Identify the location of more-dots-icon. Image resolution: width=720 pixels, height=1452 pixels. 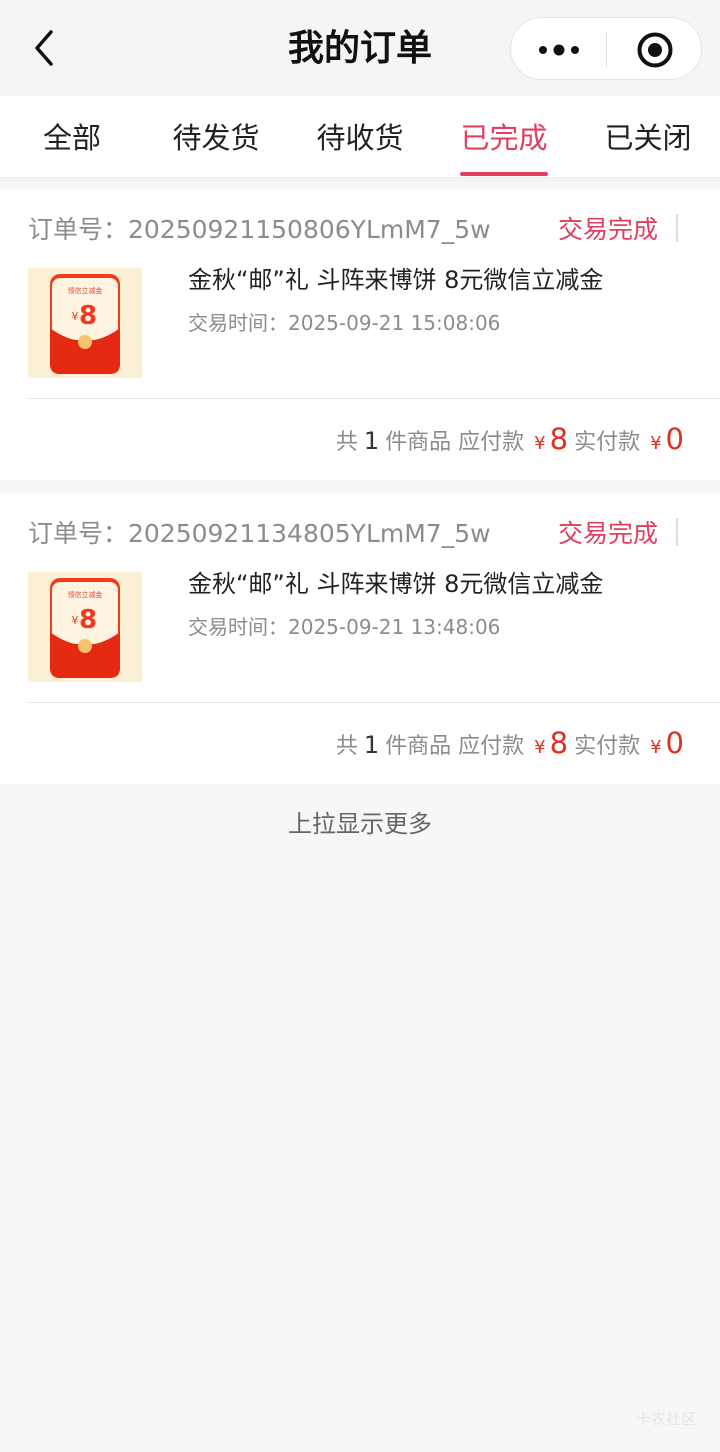
(558, 49).